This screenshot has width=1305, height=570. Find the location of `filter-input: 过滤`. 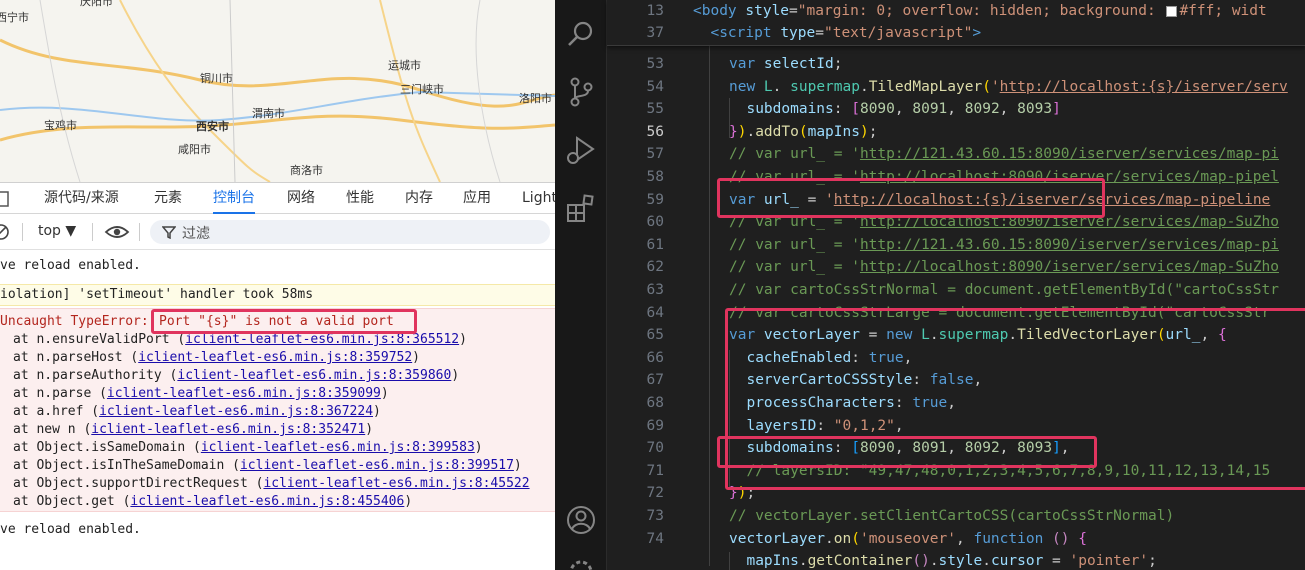

filter-input: 过滤 is located at coordinates (350, 232).